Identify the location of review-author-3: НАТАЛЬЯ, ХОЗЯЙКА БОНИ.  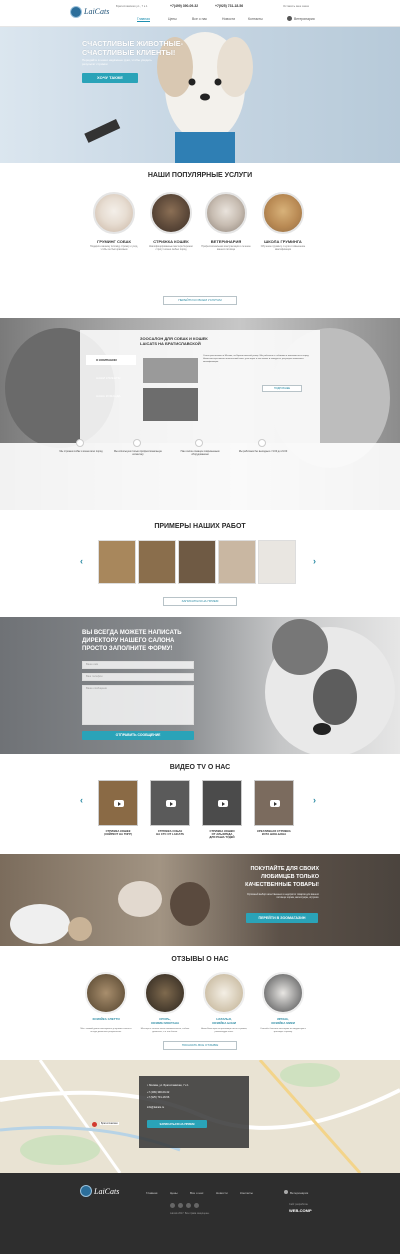
(224, 1021).